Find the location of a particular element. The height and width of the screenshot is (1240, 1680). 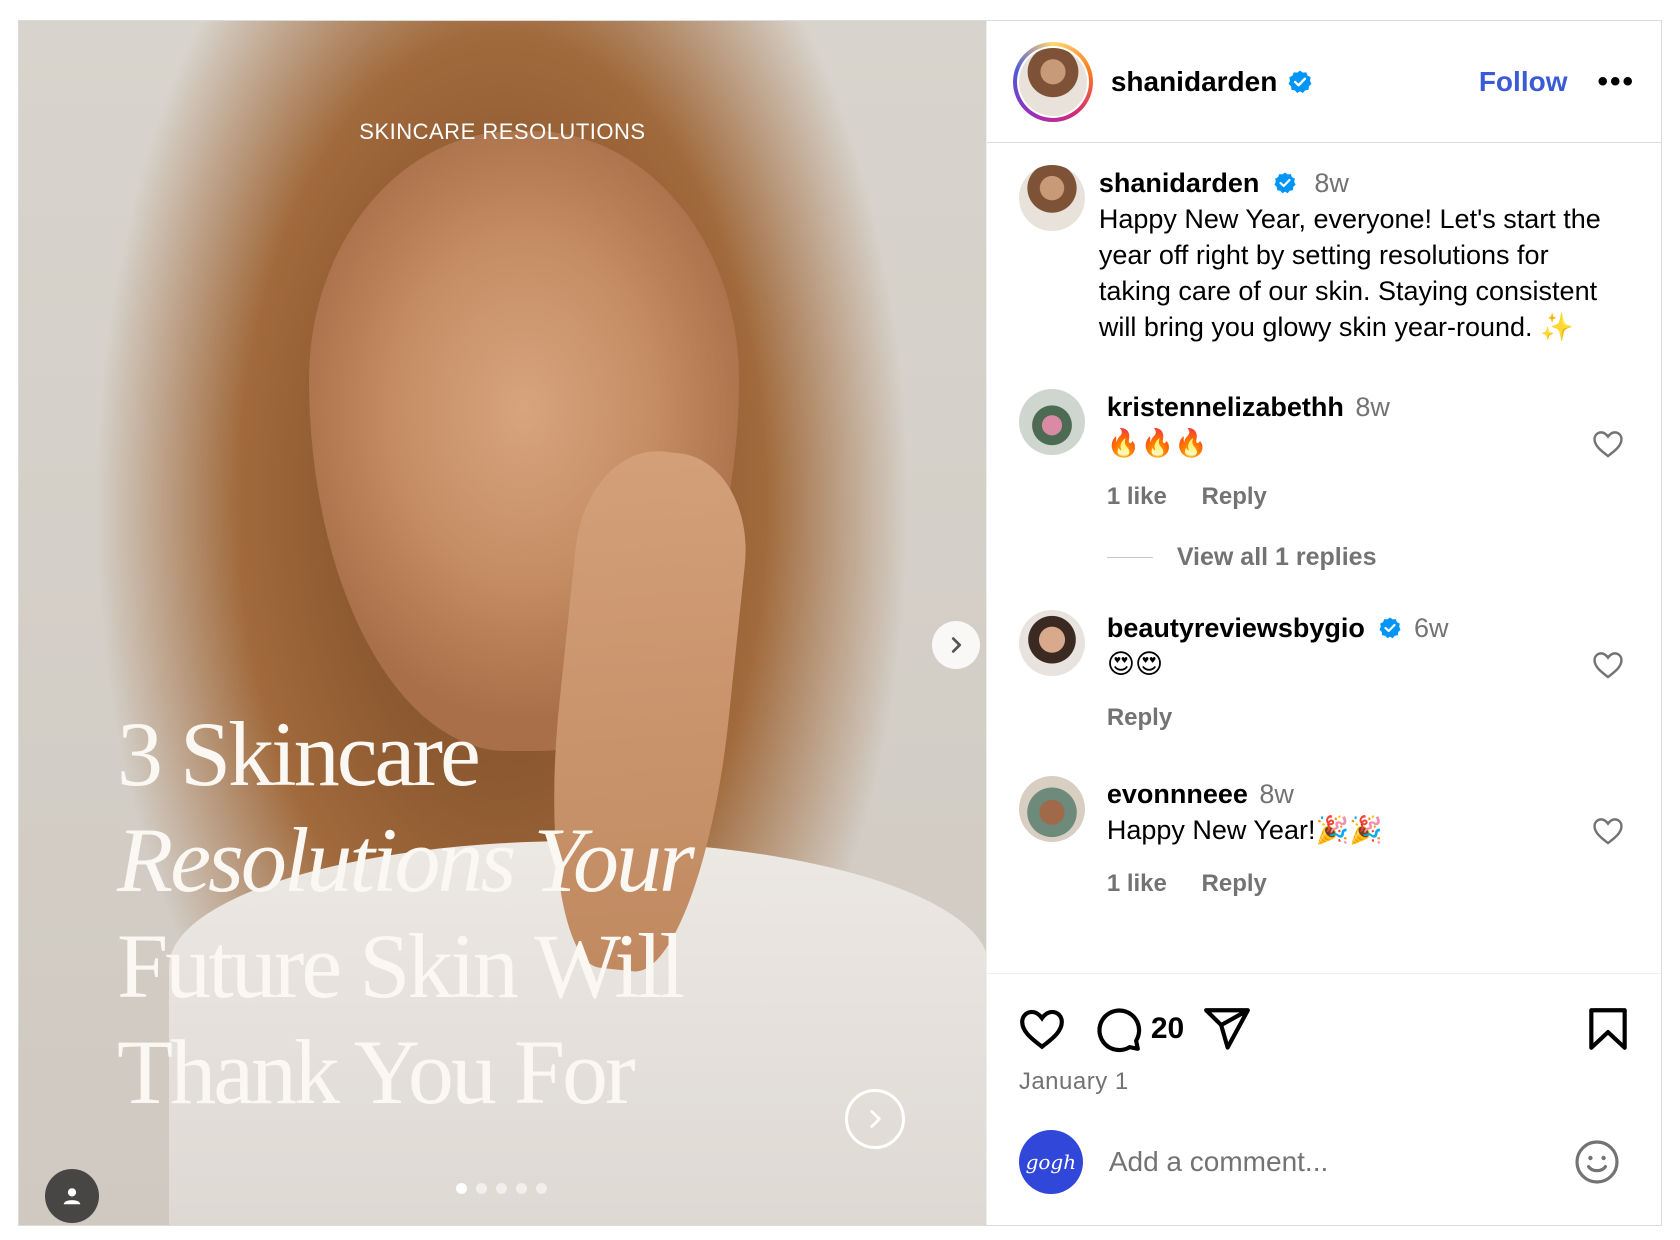

share-send-icon is located at coordinates (1227, 1029).